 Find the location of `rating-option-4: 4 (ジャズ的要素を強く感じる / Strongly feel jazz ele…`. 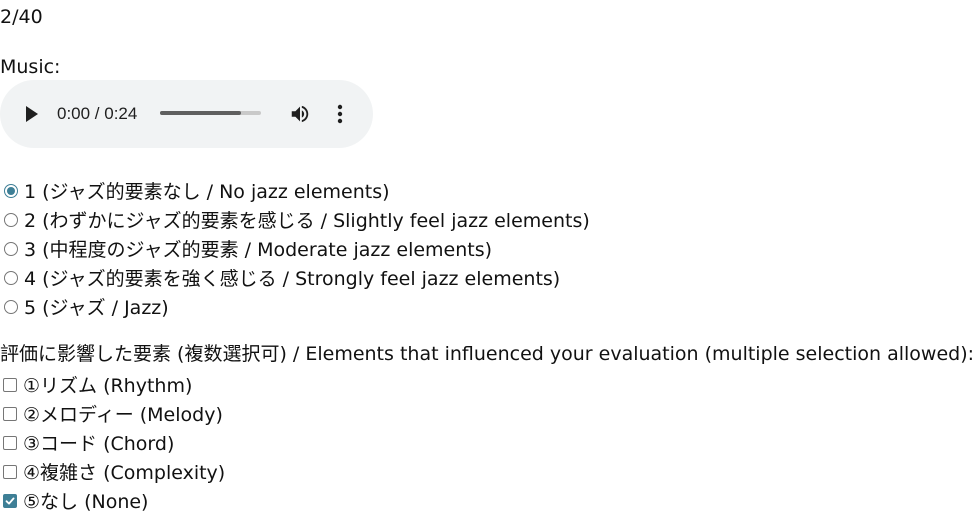

rating-option-4: 4 (ジャズ的要素を強く感じる / Strongly feel jazz ele… is located at coordinates (295, 277).